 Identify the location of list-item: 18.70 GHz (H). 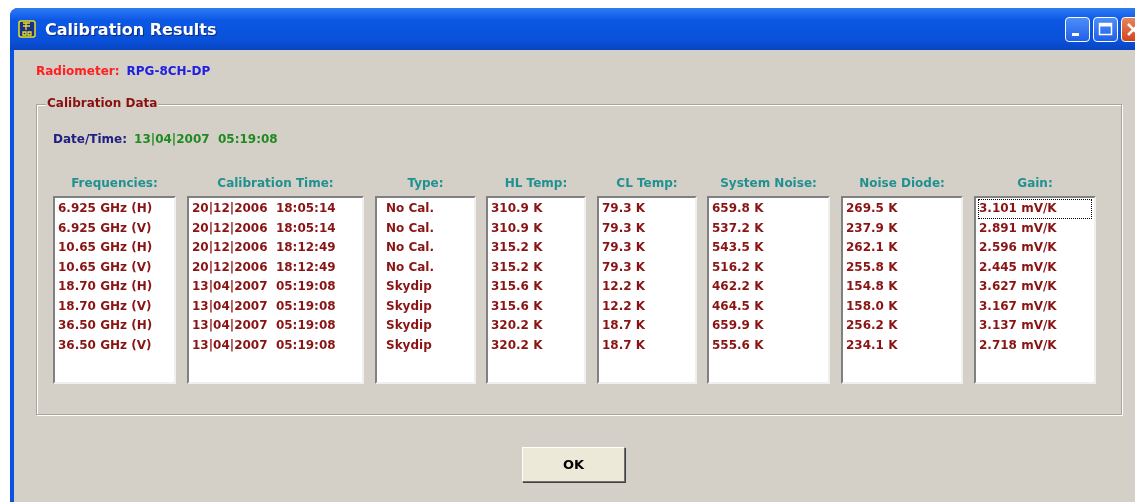
(105, 287).